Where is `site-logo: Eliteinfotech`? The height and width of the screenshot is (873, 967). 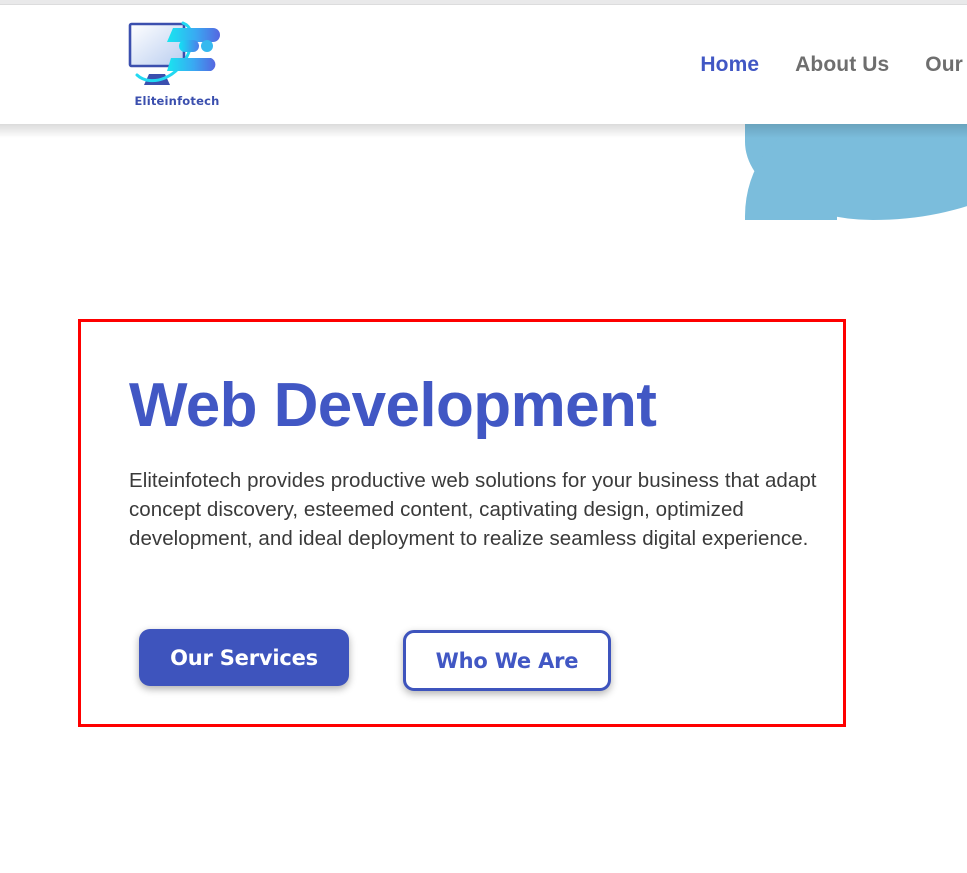
site-logo: Eliteinfotech is located at coordinates (177, 67).